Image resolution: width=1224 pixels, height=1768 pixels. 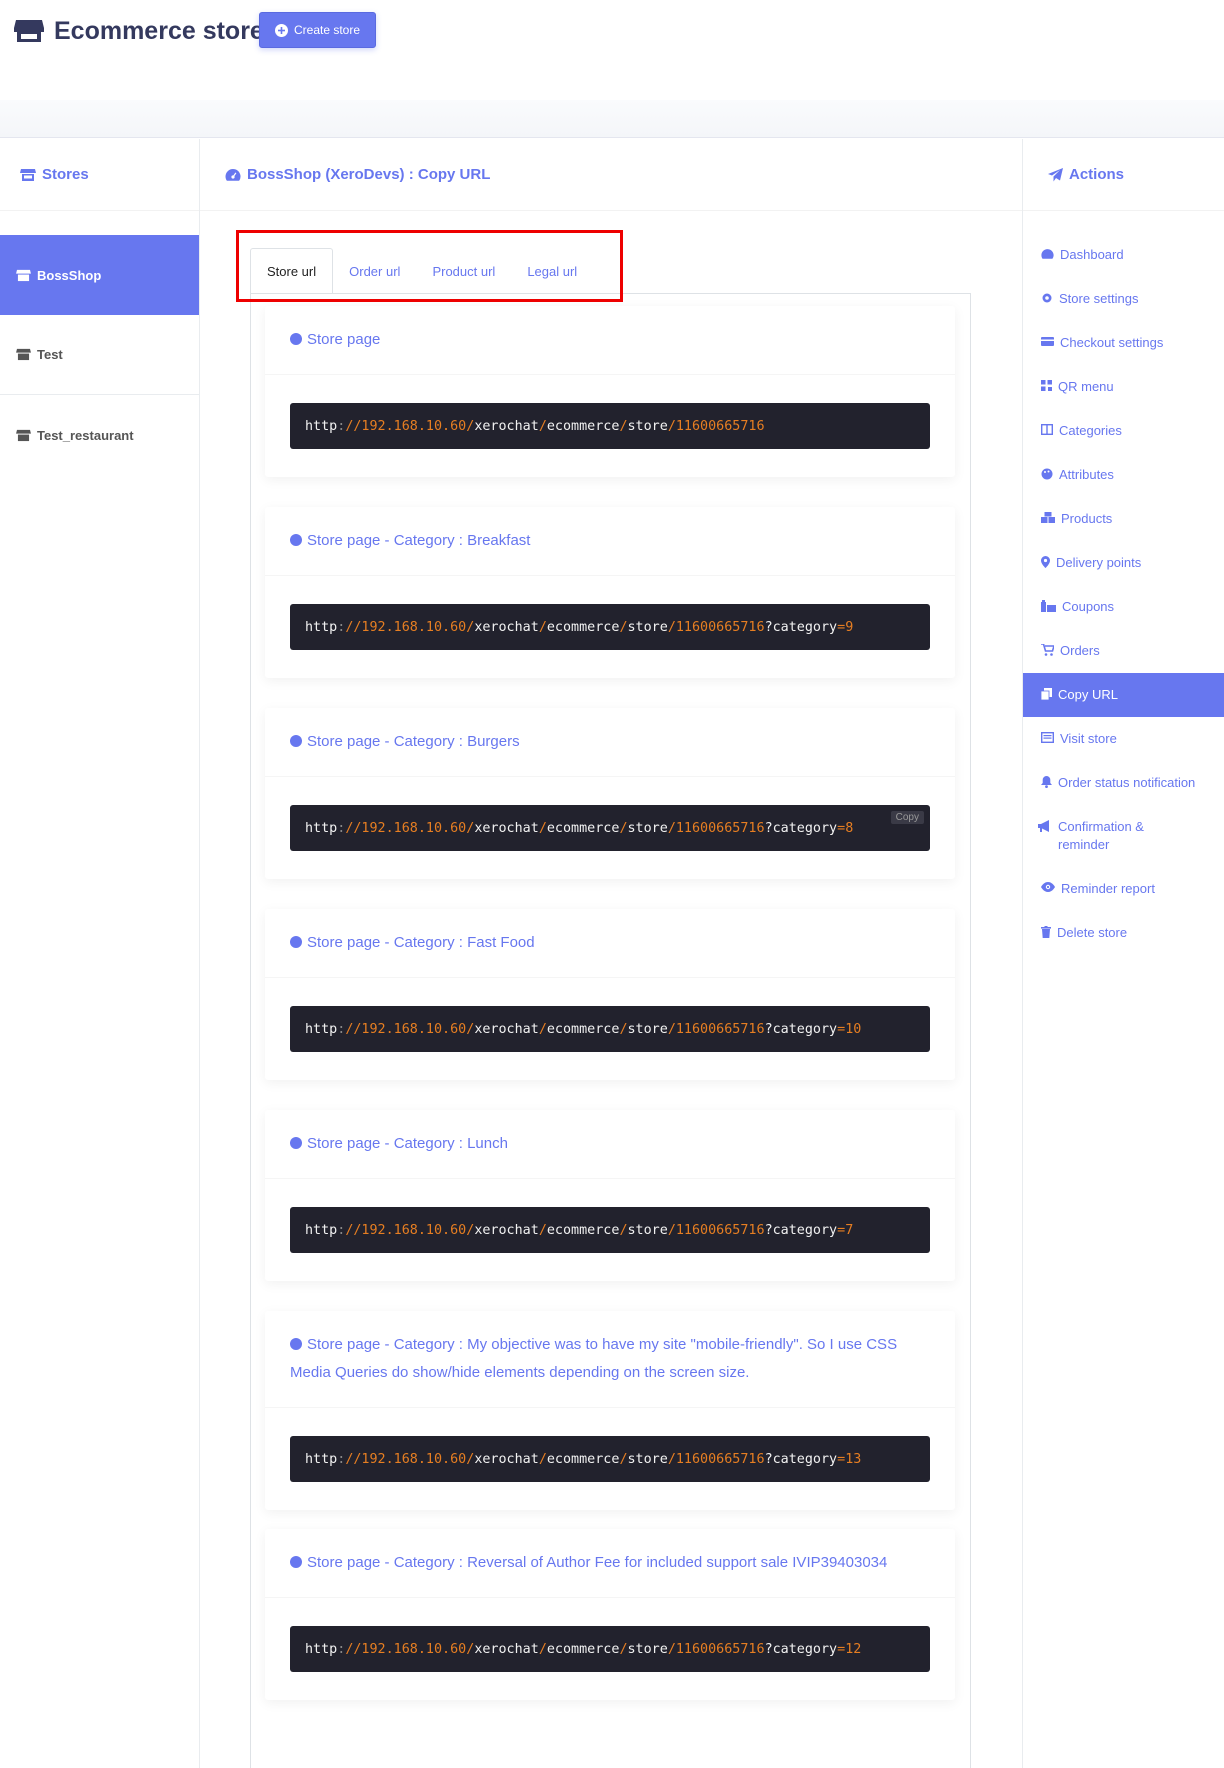 I want to click on action-delivery-points: Delivery points, so click(x=1123, y=563).